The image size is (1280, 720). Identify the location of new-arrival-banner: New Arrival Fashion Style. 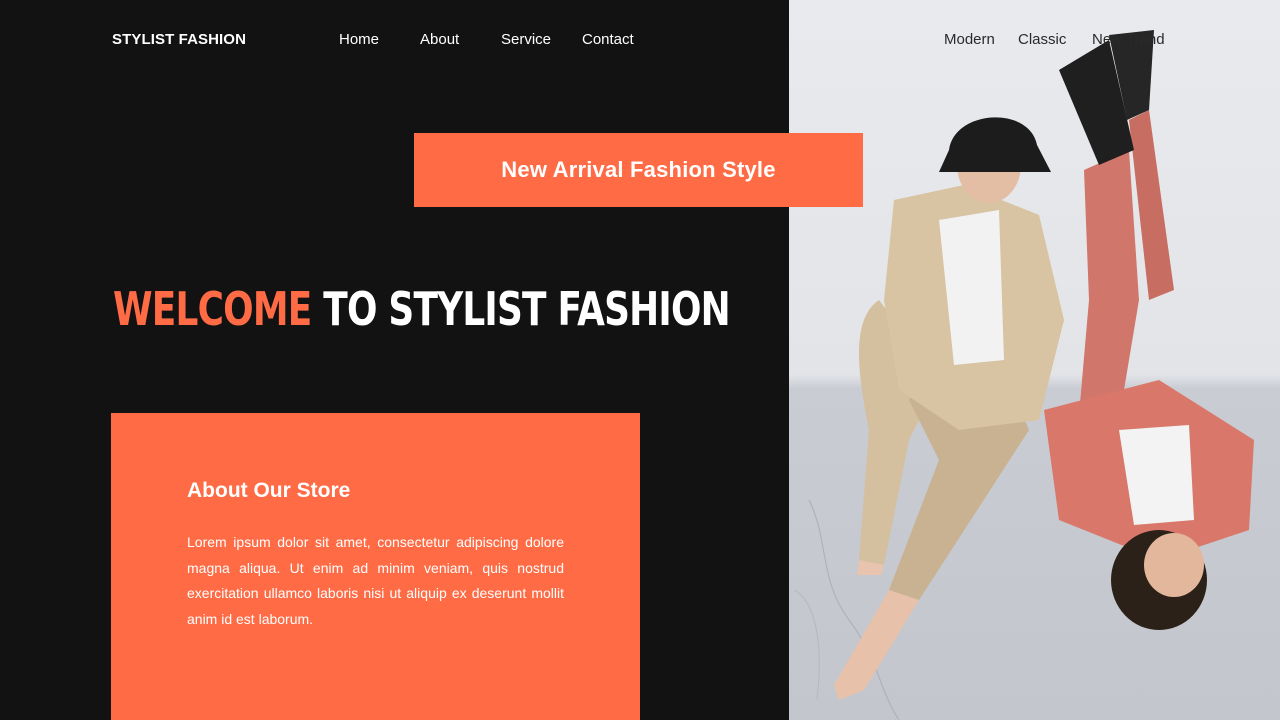
(638, 170).